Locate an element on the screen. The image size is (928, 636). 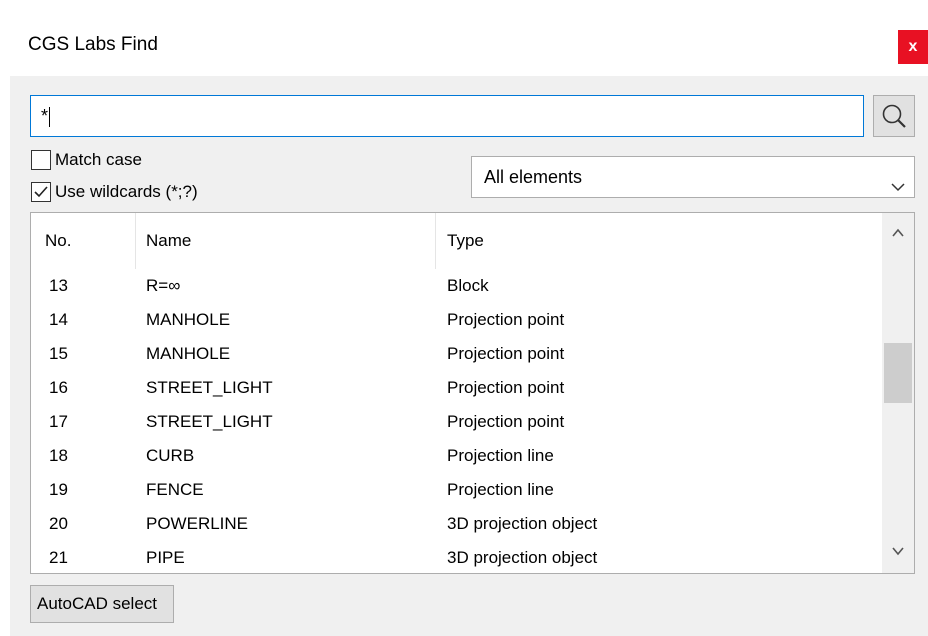
title-bar: CGS Labs Find is located at coordinates (469, 44).